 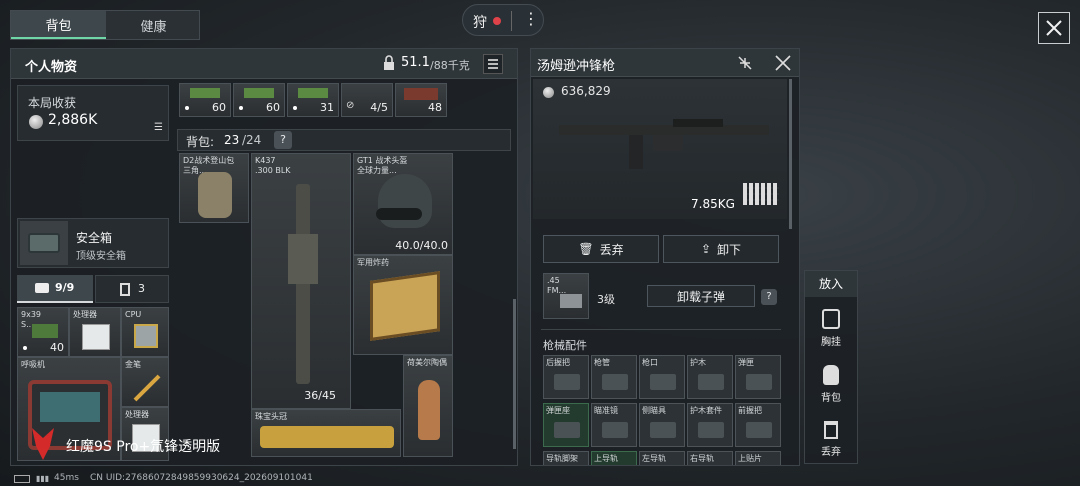 I want to click on attachments-title: 枪械配件, so click(x=565, y=345).